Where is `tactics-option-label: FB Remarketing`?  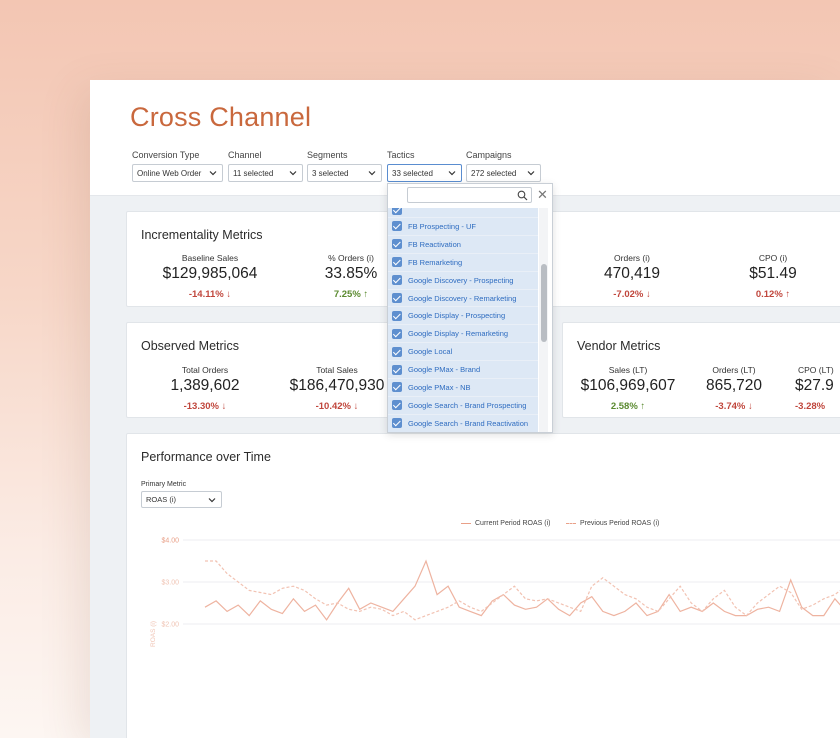 tactics-option-label: FB Remarketing is located at coordinates (435, 262).